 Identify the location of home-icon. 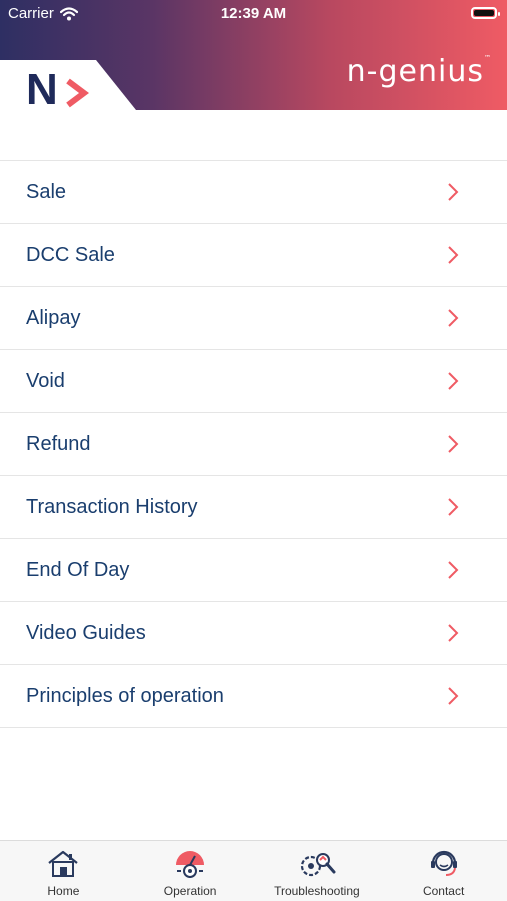
(63, 863).